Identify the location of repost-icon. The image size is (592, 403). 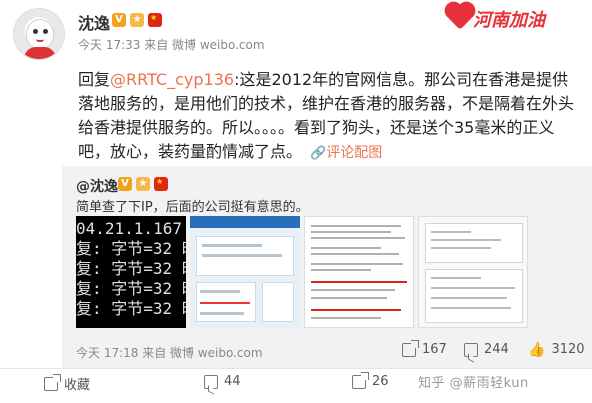
(360, 380).